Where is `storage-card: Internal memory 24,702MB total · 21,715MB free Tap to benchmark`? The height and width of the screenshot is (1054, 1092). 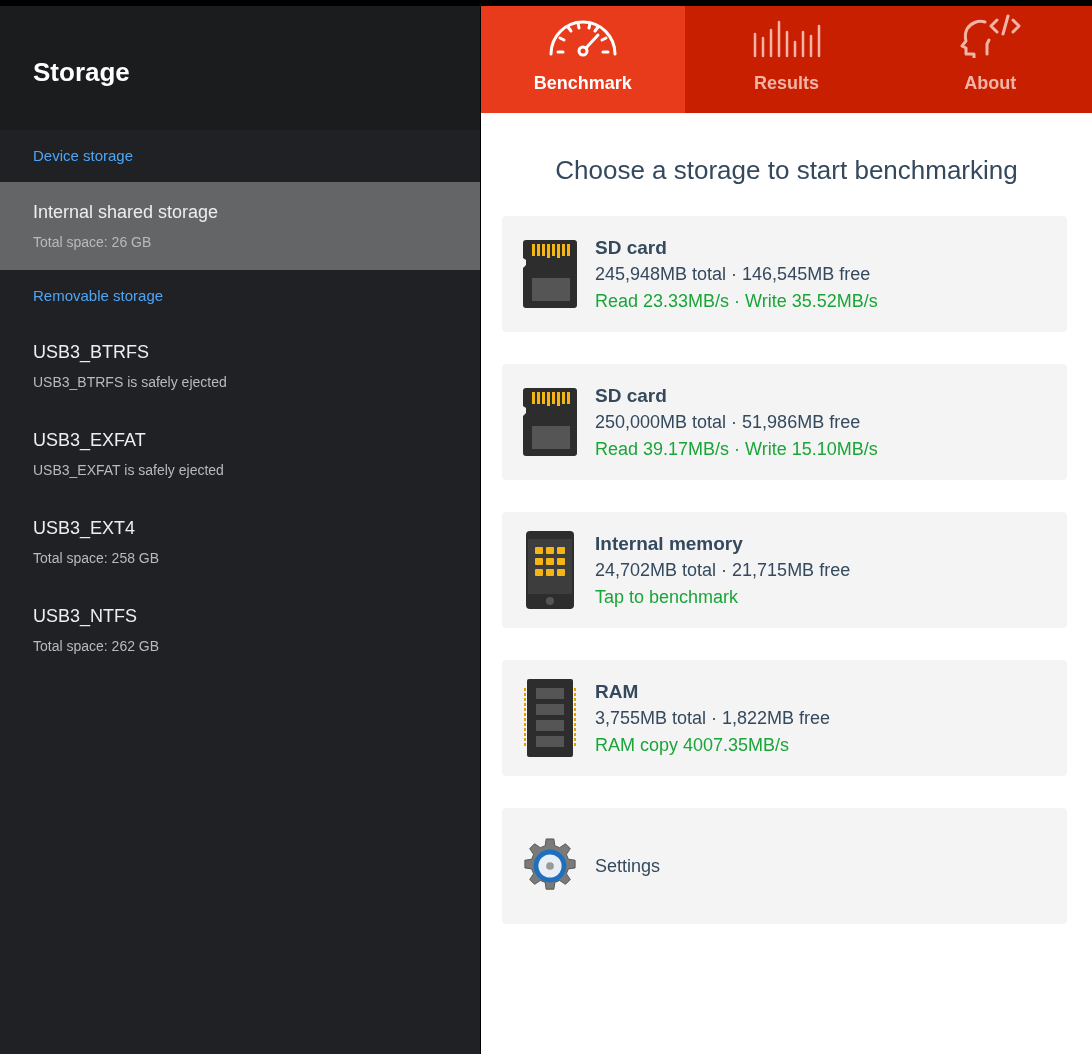
storage-card: Internal memory 24,702MB total · 21,715MB free Tap to benchmark is located at coordinates (784, 570).